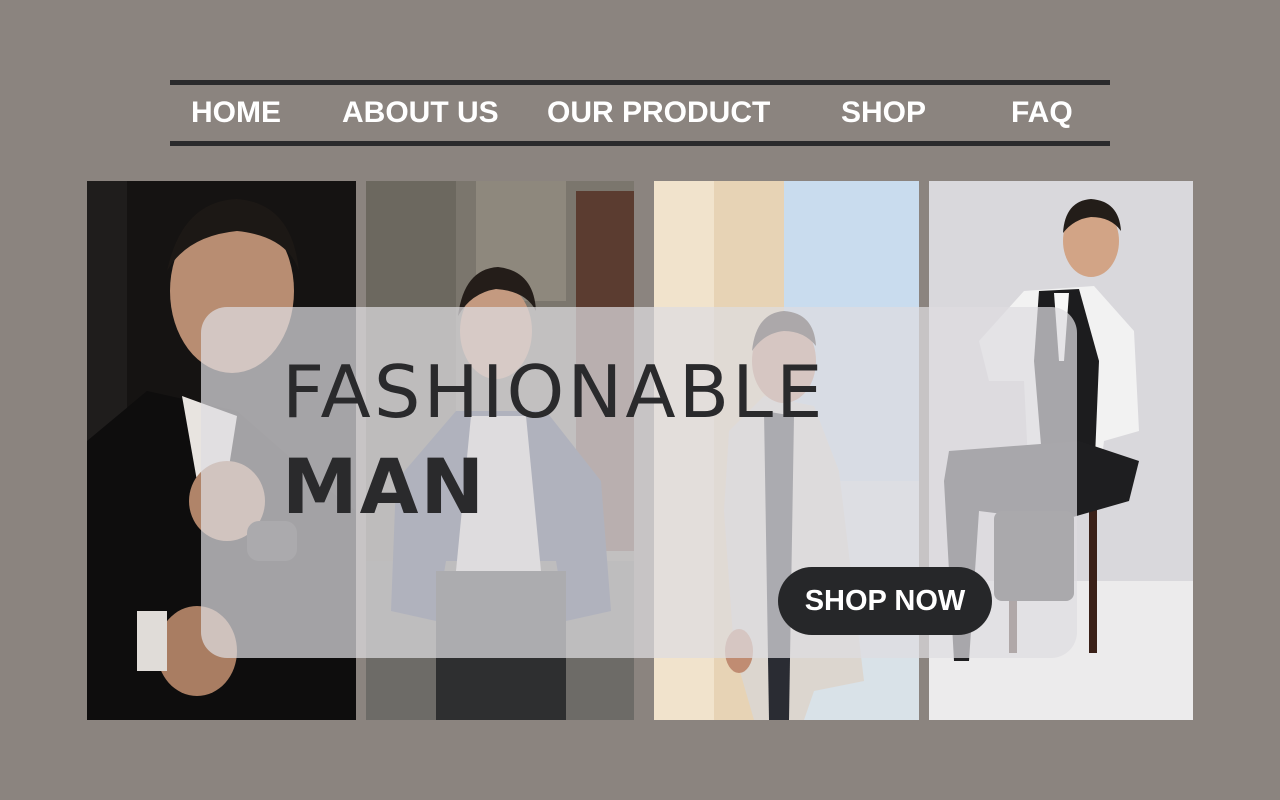  I want to click on shop-now-button: SHOP NOW, so click(885, 601).